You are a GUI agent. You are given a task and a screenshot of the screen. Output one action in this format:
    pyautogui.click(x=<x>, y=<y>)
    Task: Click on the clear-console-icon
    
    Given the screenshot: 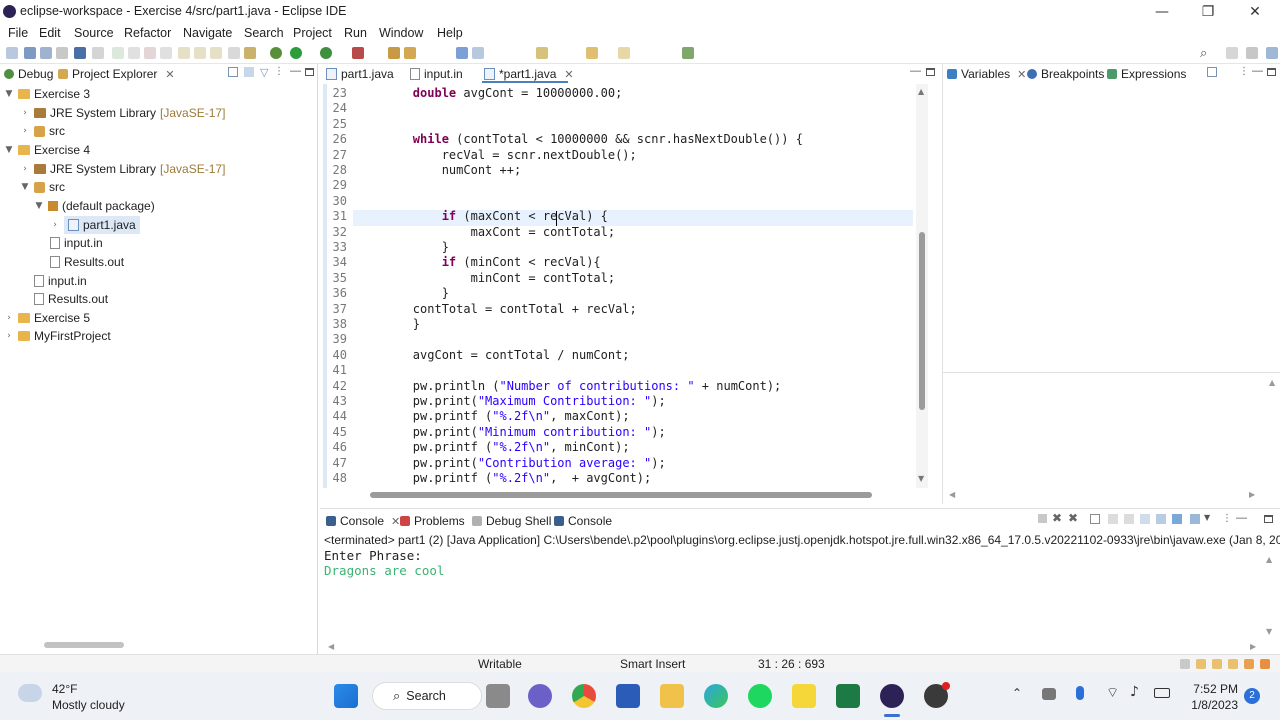 What is the action you would take?
    pyautogui.click(x=1095, y=519)
    